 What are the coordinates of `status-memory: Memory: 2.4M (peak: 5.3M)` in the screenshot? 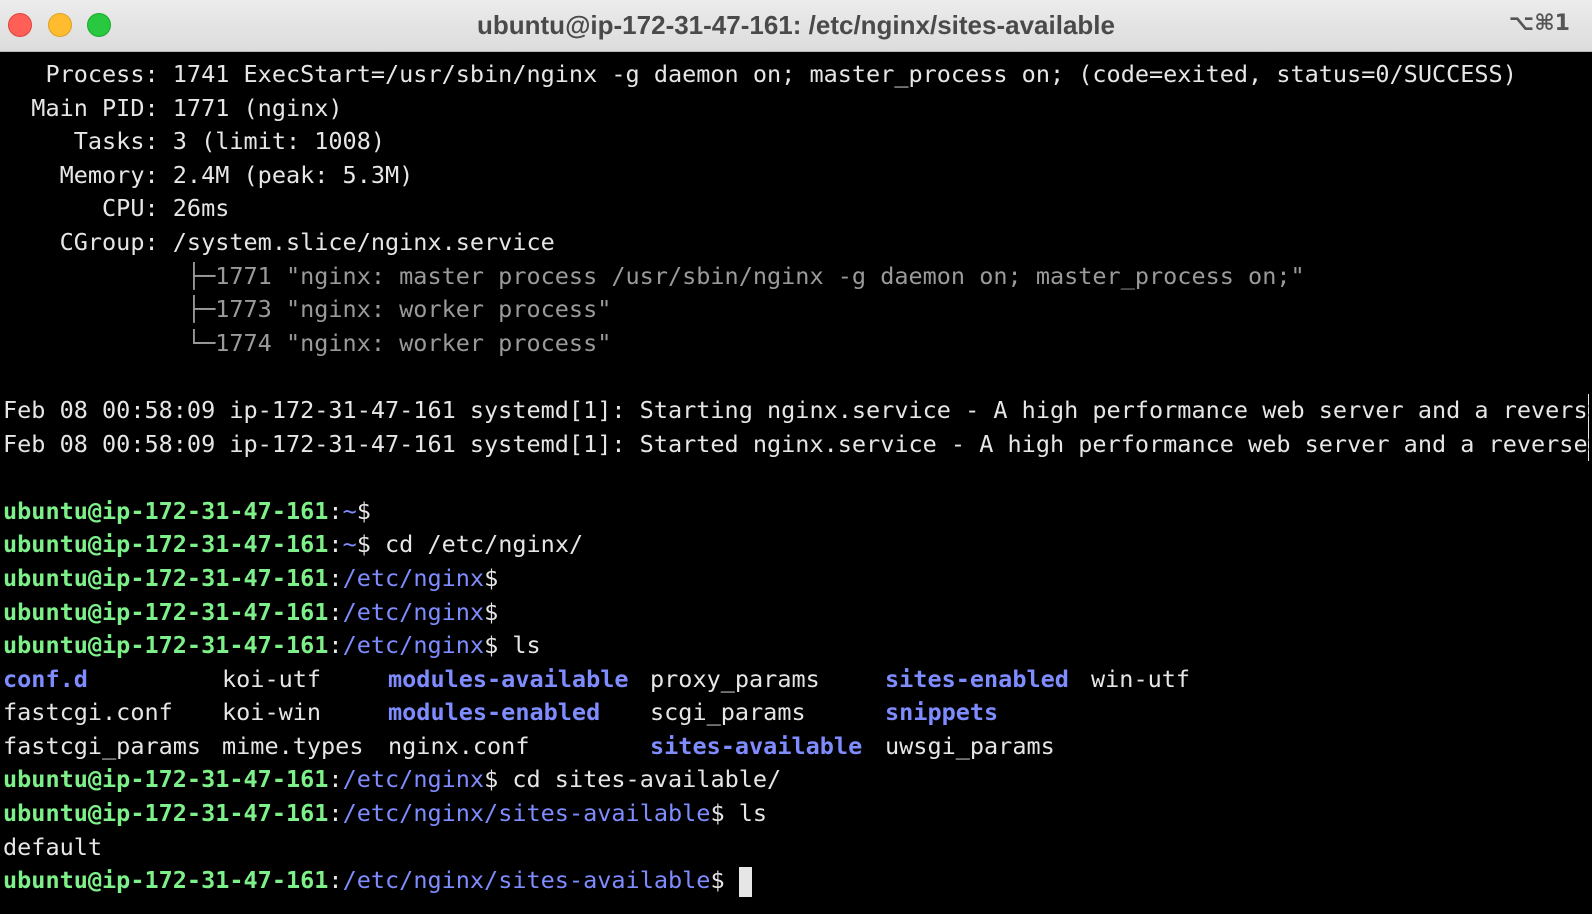 It's located at (208, 174).